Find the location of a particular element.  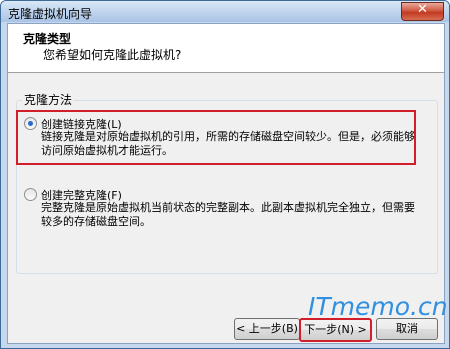

title-bar: 克隆虚拟机向导 ✕ is located at coordinates (225, 11).